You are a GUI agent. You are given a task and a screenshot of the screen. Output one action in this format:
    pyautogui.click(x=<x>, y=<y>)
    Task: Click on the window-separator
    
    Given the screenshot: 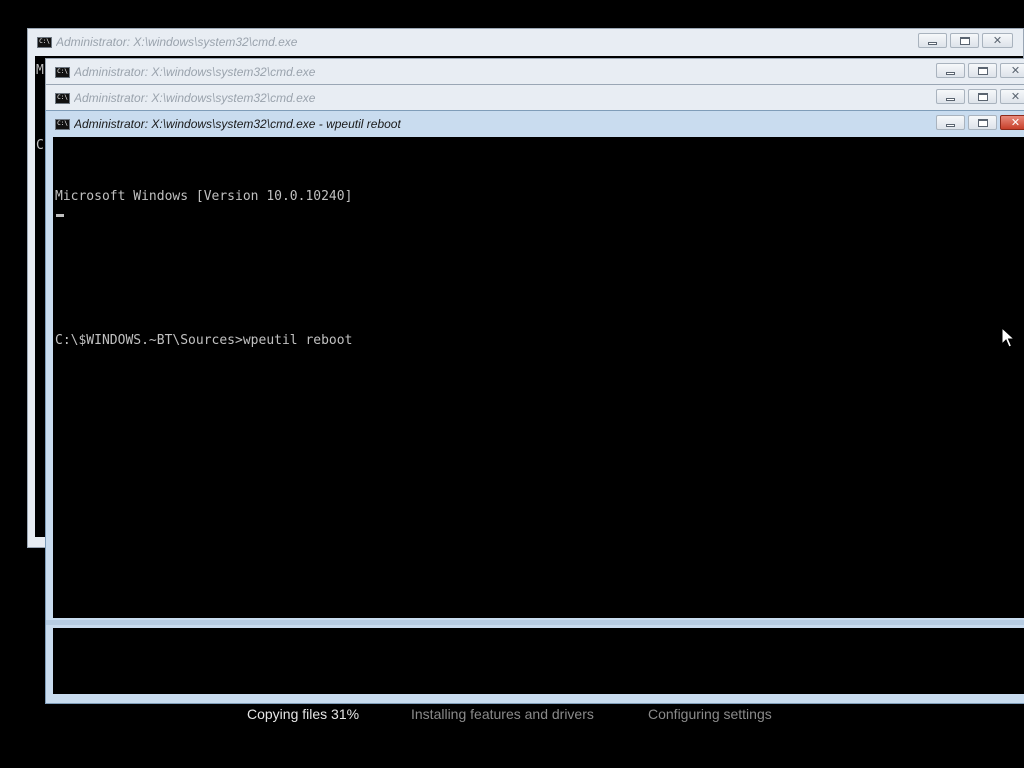 What is the action you would take?
    pyautogui.click(x=535, y=622)
    